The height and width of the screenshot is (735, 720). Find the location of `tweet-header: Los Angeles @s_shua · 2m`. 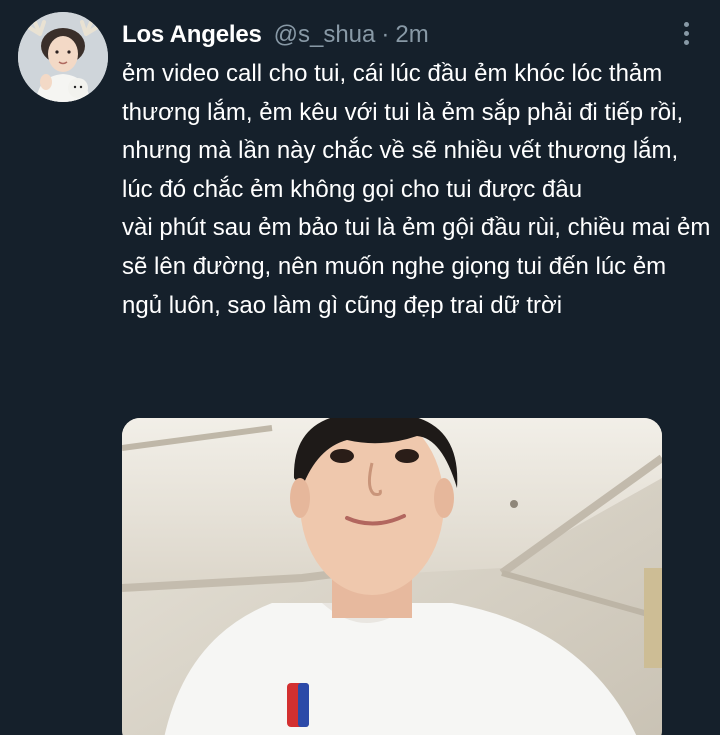

tweet-header: Los Angeles @s_shua · 2m is located at coordinates (275, 35).